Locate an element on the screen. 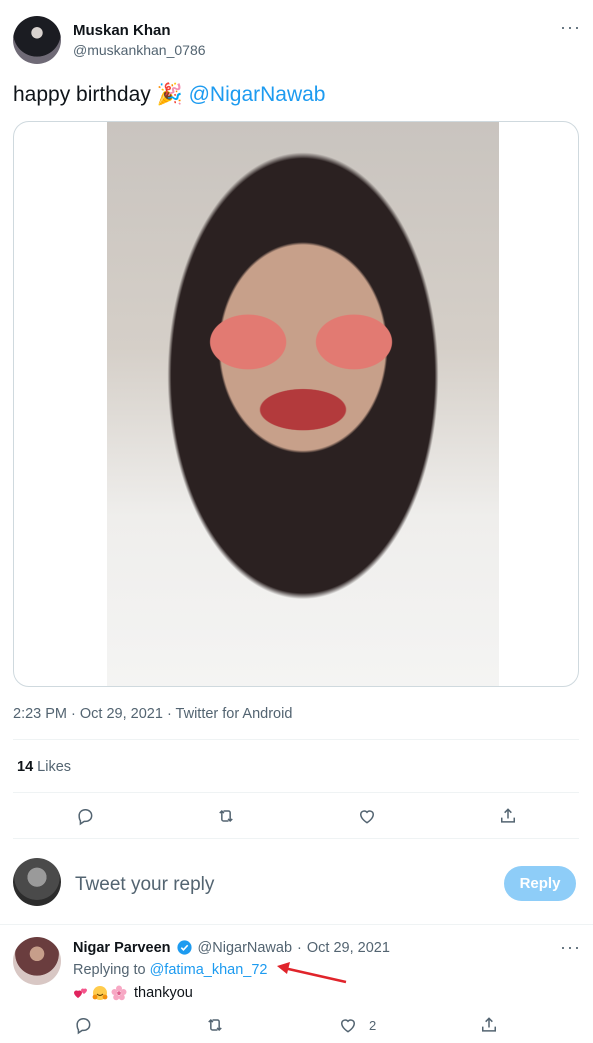 This screenshot has width=593, height=1043. cherry-blossom-icon is located at coordinates (119, 993).